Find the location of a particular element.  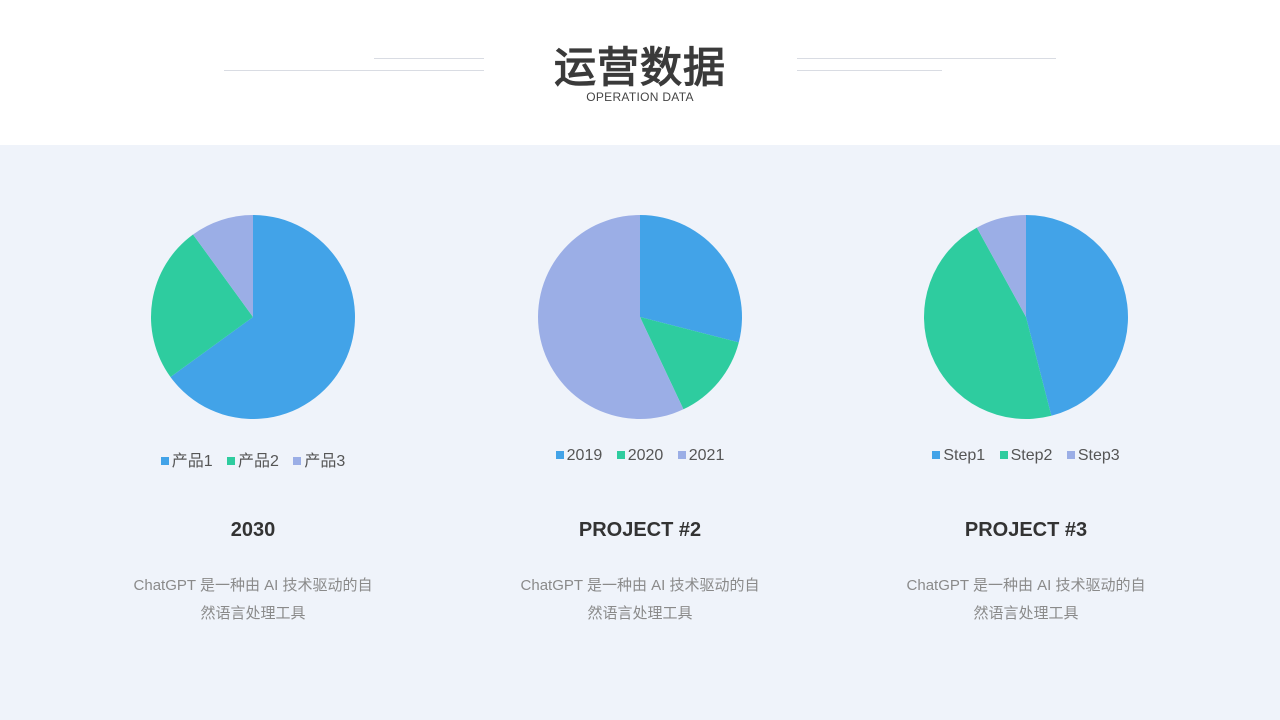

legend-1: 产品1 产品2 产品3 is located at coordinates (253, 459).